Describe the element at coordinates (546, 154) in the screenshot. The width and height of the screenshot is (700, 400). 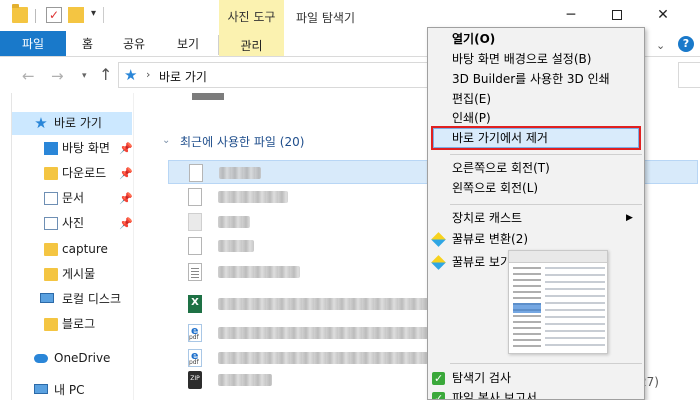
I see `menu-separator` at that location.